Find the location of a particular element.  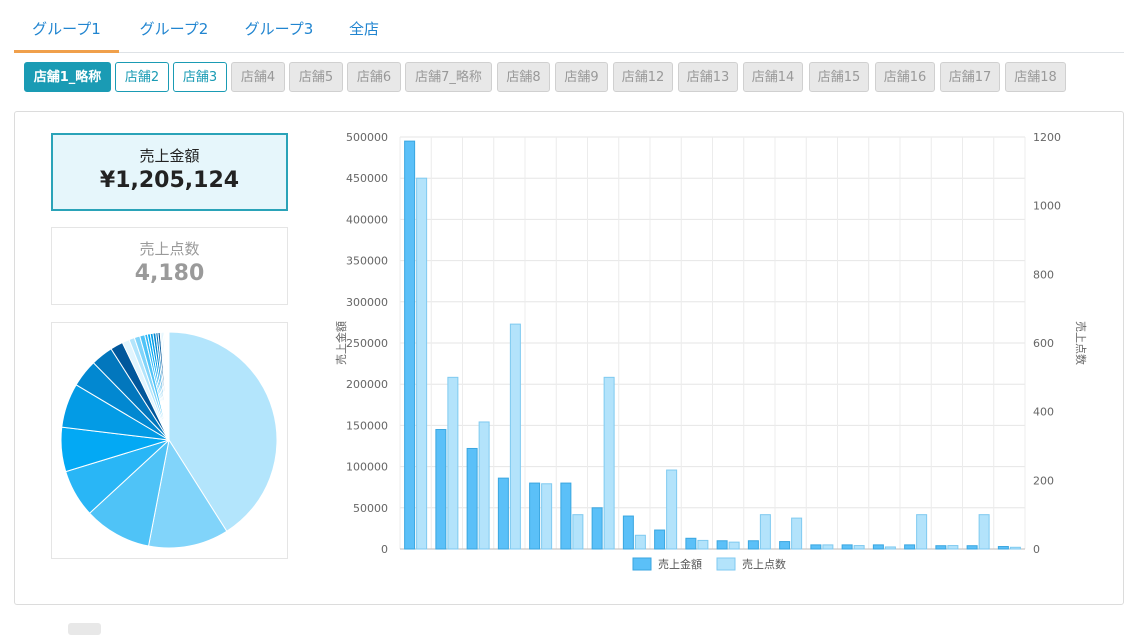

y-left-tick-label: 100000 is located at coordinates (367, 467).